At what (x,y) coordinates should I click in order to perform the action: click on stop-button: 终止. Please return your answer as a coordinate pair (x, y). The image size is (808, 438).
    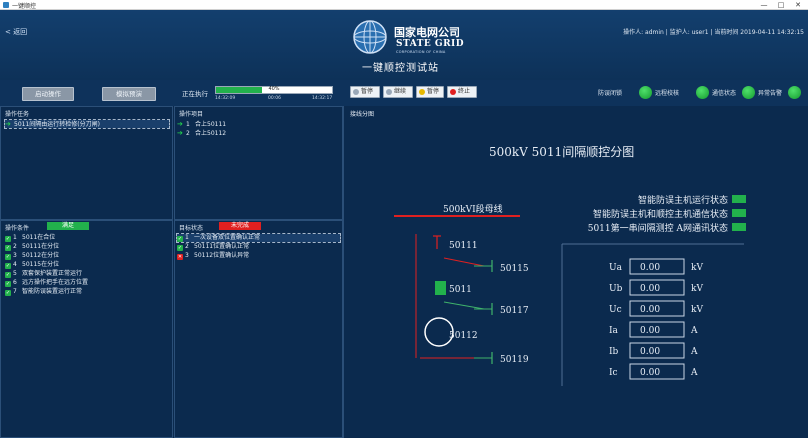
    Looking at the image, I should click on (462, 92).